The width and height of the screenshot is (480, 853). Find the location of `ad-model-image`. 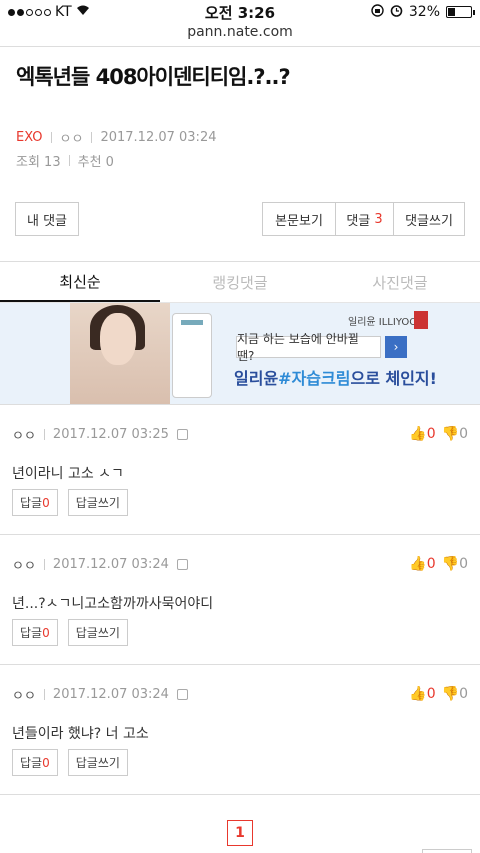

ad-model-image is located at coordinates (120, 353).